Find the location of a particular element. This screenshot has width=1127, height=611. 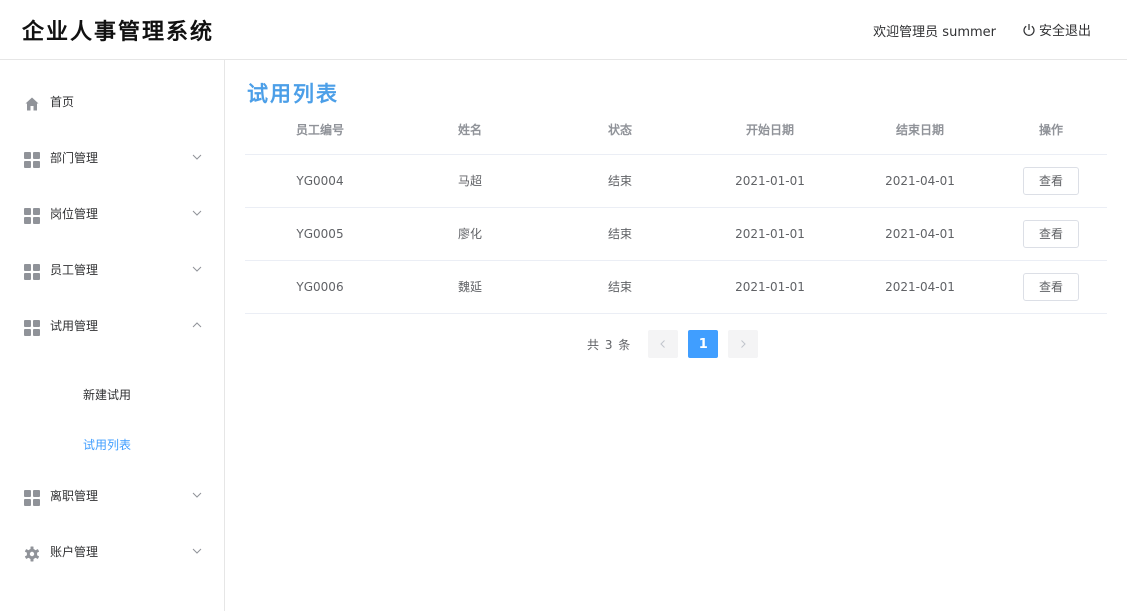

page-title: 试用列表 is located at coordinates (293, 93).